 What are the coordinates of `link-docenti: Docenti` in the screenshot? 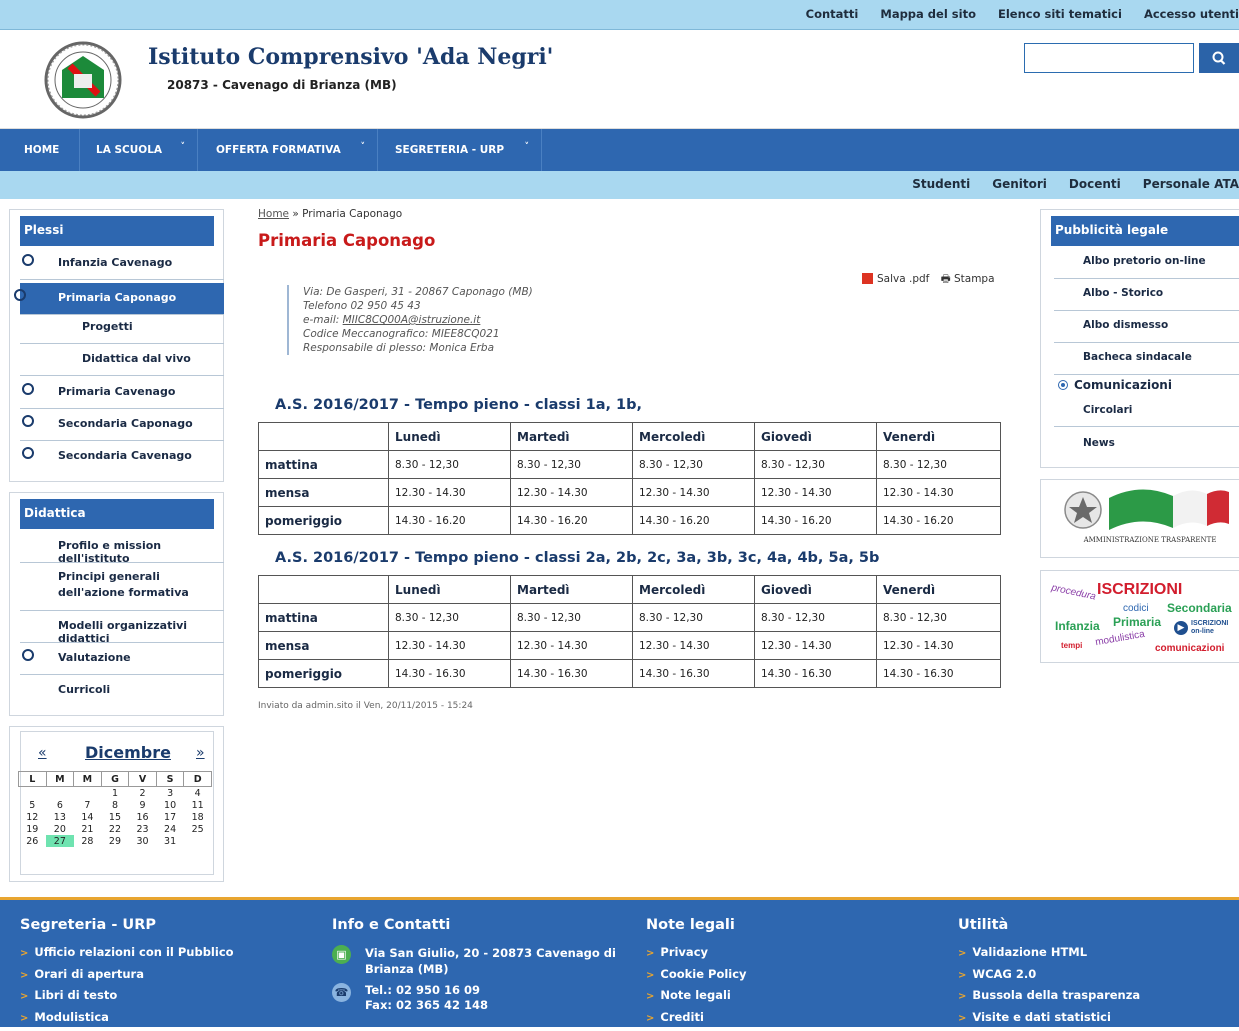 It's located at (1095, 184).